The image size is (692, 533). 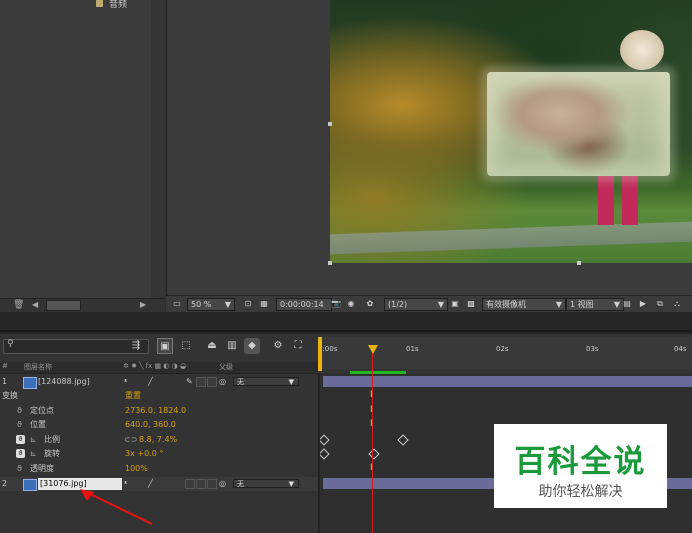 I want to click on transparency-grid-icon: ▩, so click(x=471, y=303).